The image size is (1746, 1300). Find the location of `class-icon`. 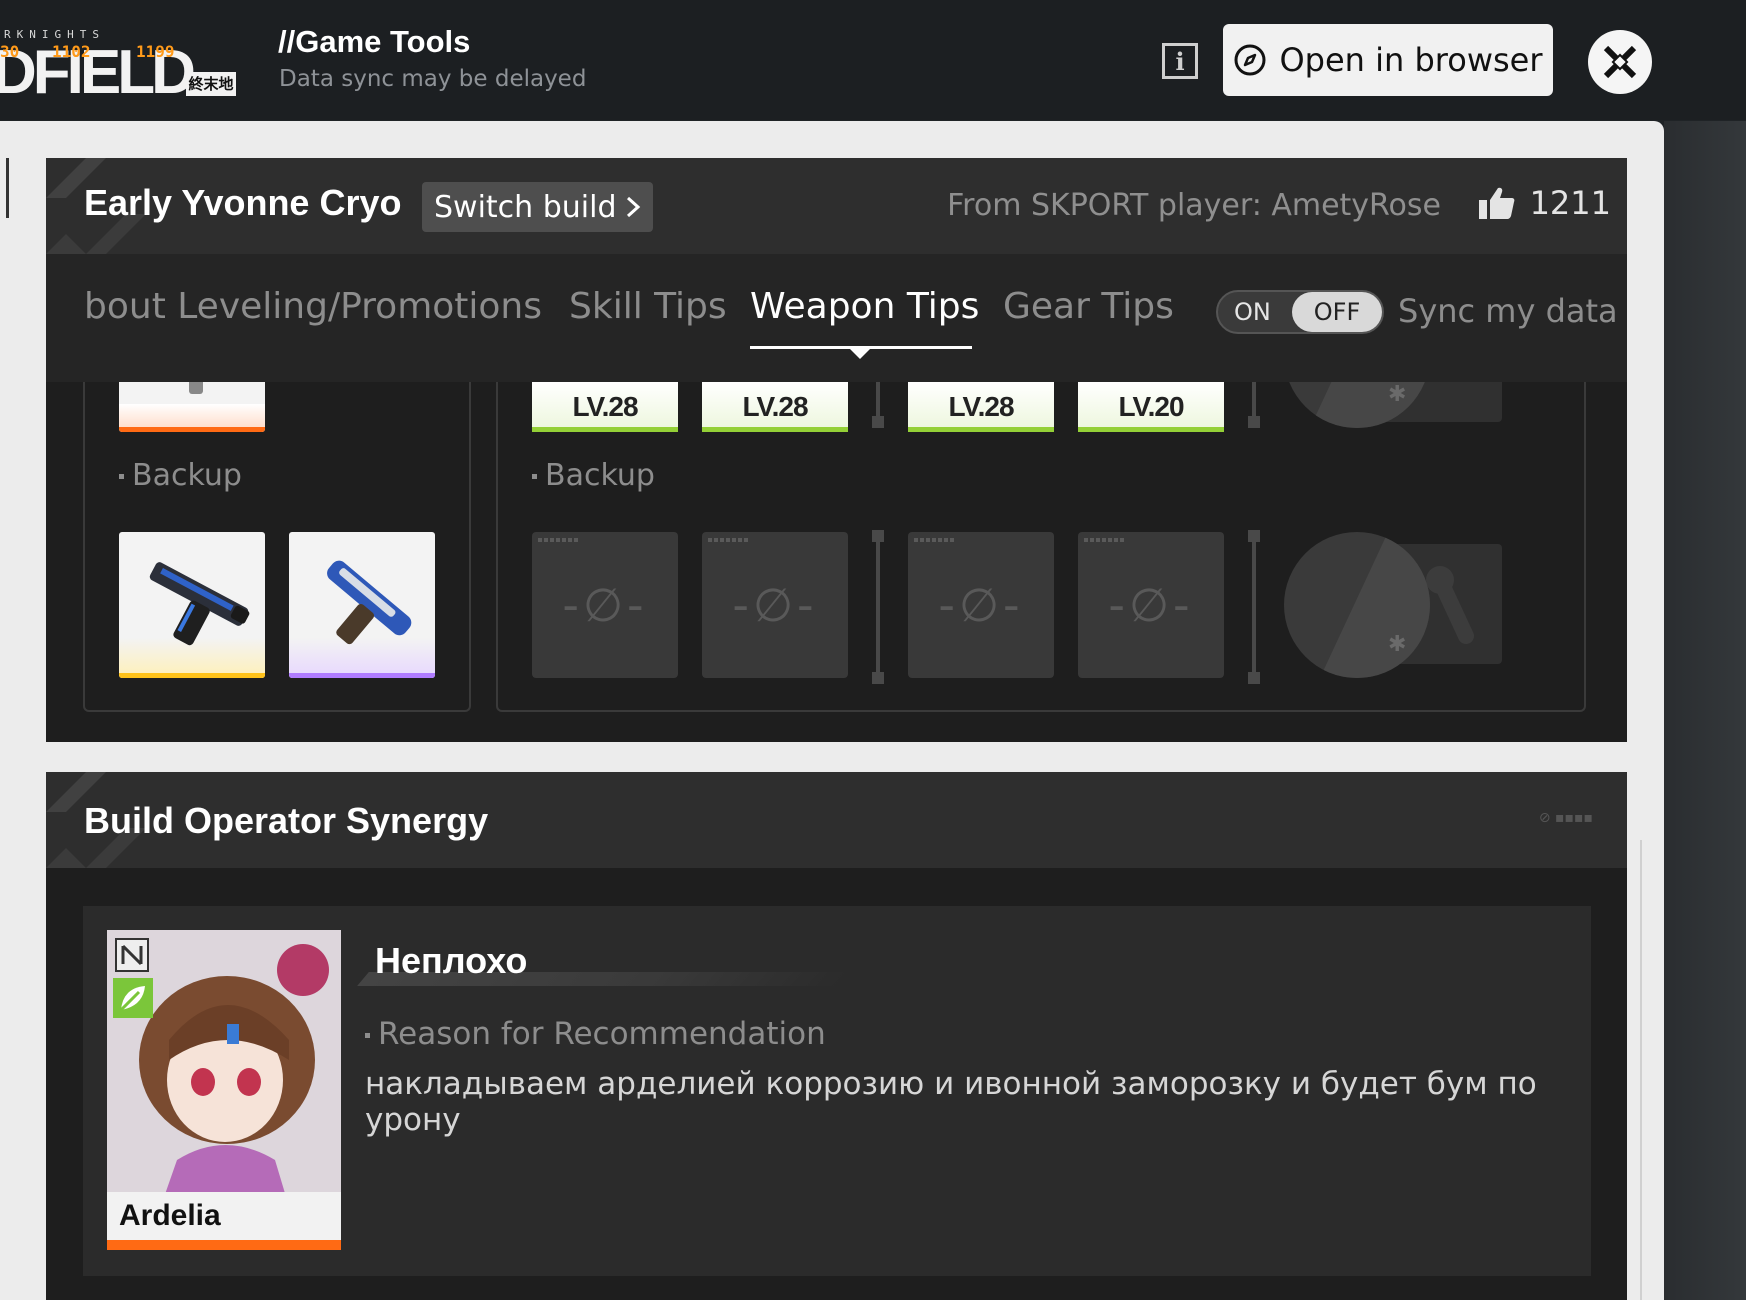

class-icon is located at coordinates (132, 955).